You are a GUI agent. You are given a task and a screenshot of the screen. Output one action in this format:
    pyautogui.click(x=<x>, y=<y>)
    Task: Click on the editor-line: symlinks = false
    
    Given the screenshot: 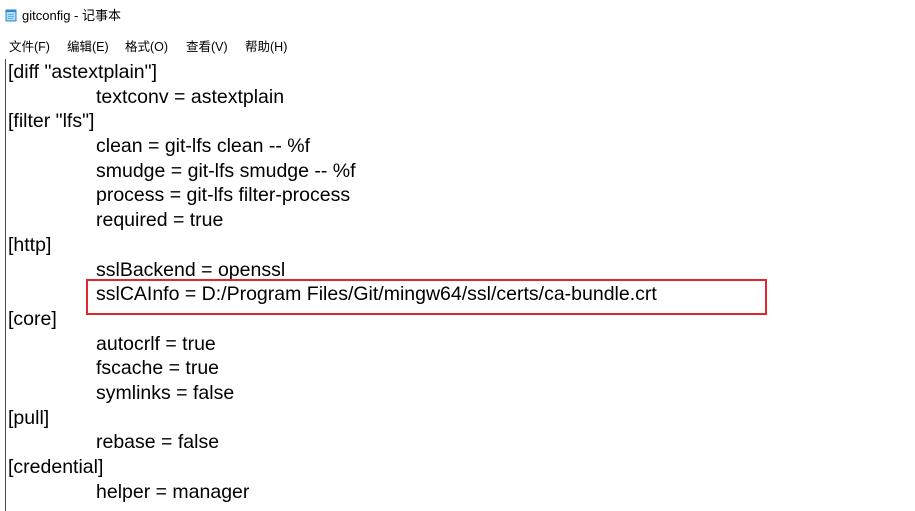 What is the action you would take?
    pyautogui.click(x=460, y=393)
    